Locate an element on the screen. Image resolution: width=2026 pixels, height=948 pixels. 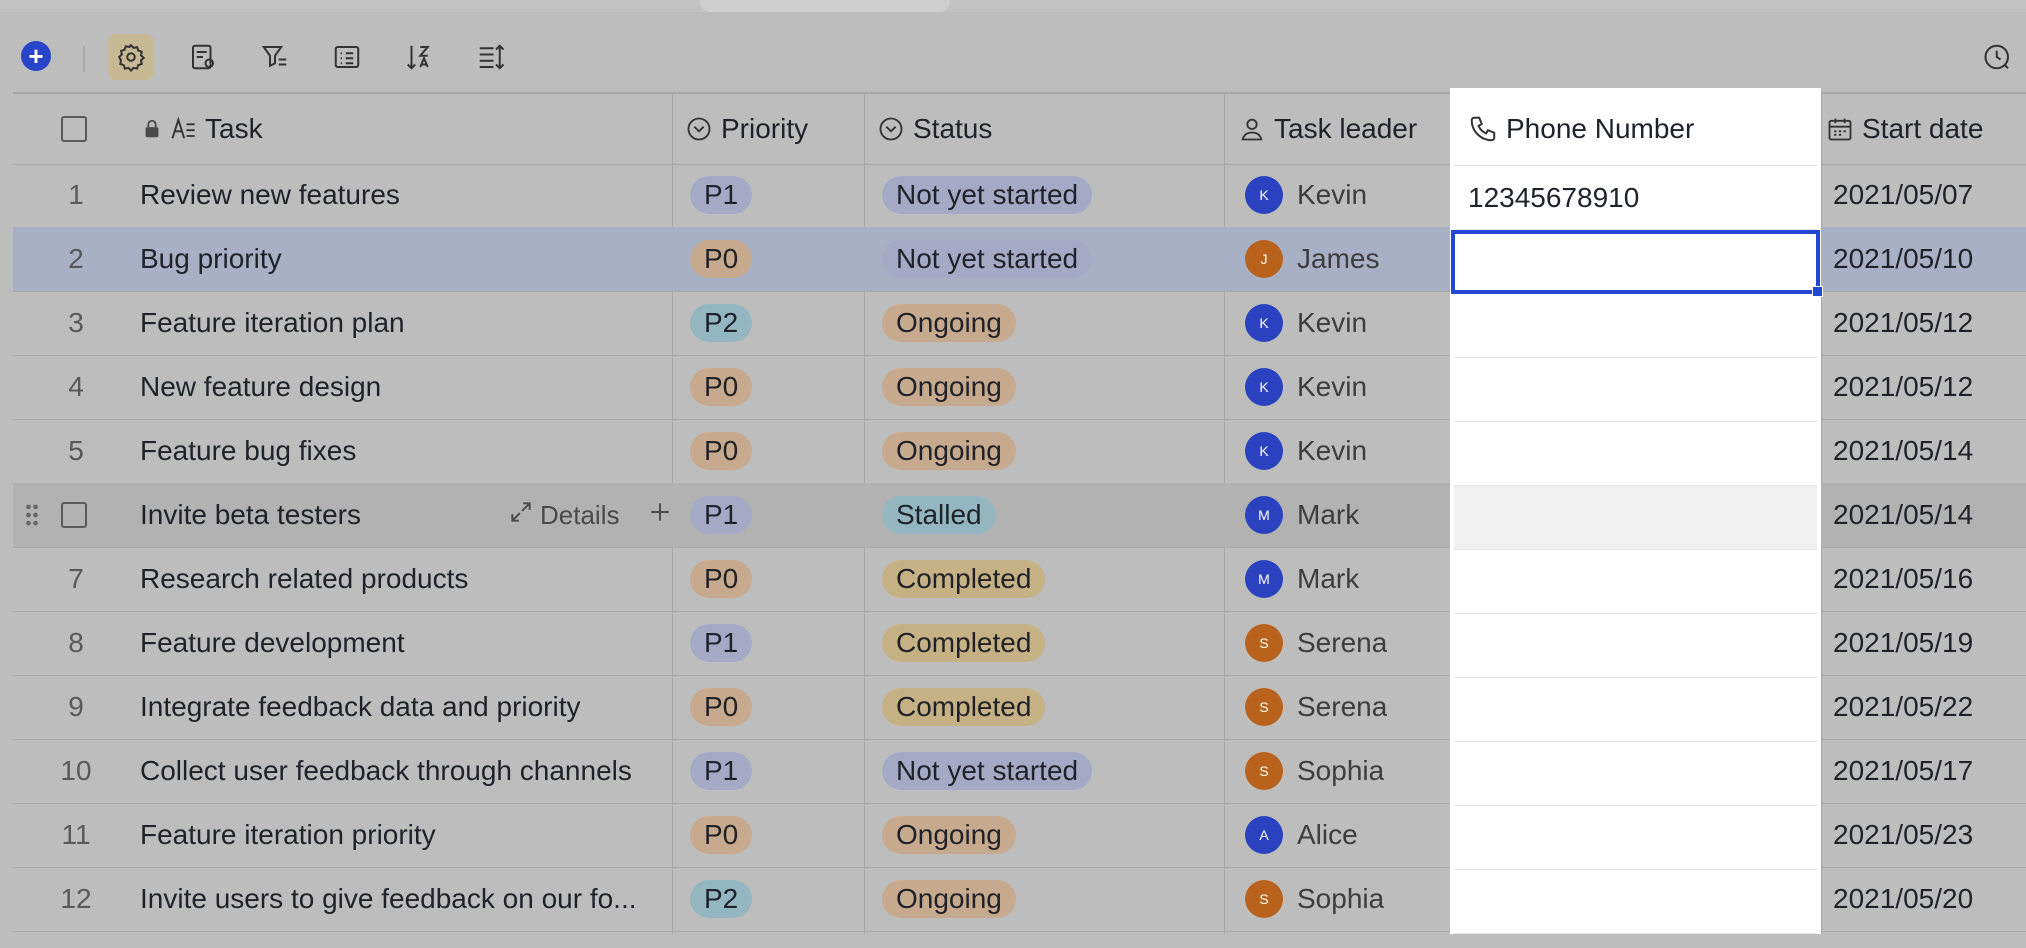
task-cell: Feature development is located at coordinates (405, 643).